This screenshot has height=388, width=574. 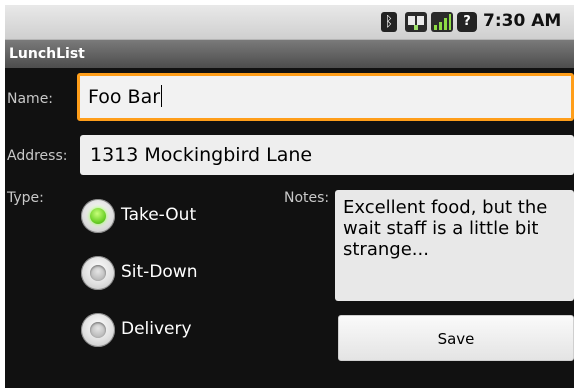 What do you see at coordinates (522, 21) in the screenshot?
I see `status-clock: 7:30 AM` at bounding box center [522, 21].